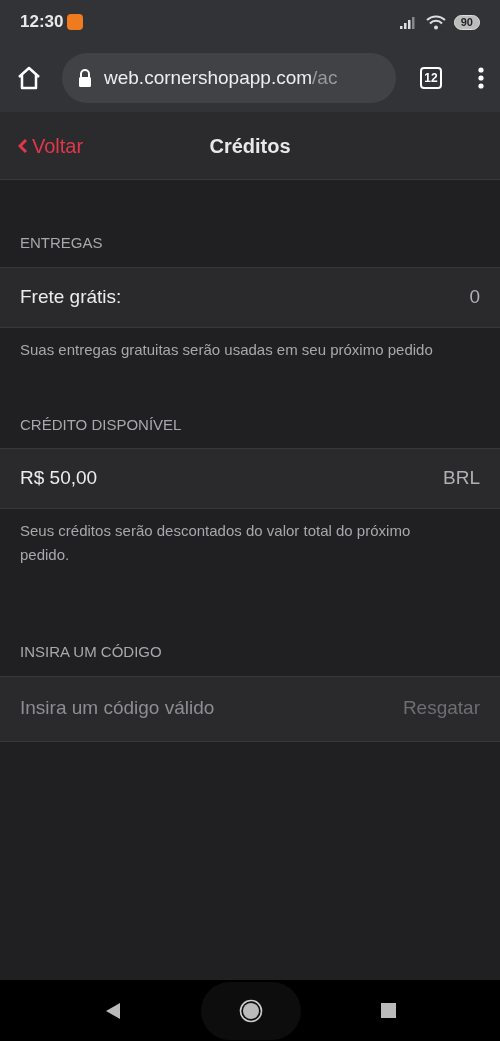 Image resolution: width=500 pixels, height=1041 pixels. What do you see at coordinates (29, 78) in the screenshot?
I see `home-icon` at bounding box center [29, 78].